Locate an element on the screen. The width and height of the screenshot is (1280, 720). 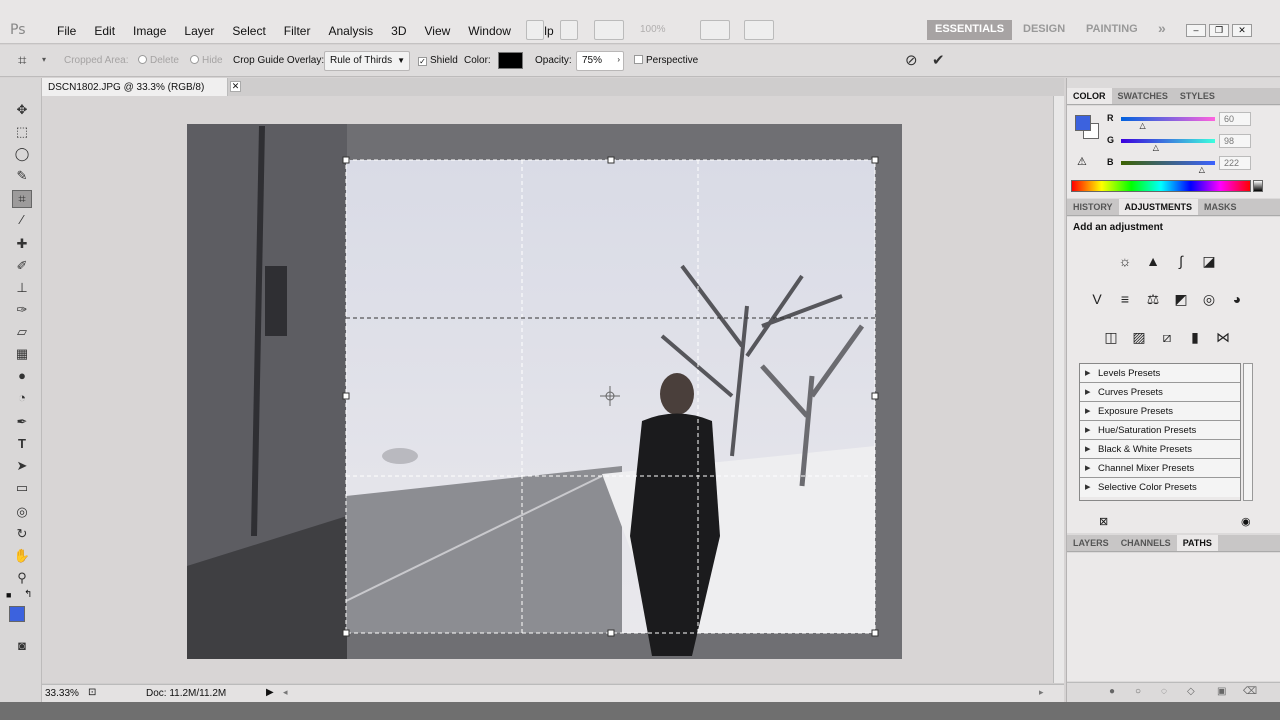
gradient-tool-icon: ▦ is located at coordinates (22, 355).